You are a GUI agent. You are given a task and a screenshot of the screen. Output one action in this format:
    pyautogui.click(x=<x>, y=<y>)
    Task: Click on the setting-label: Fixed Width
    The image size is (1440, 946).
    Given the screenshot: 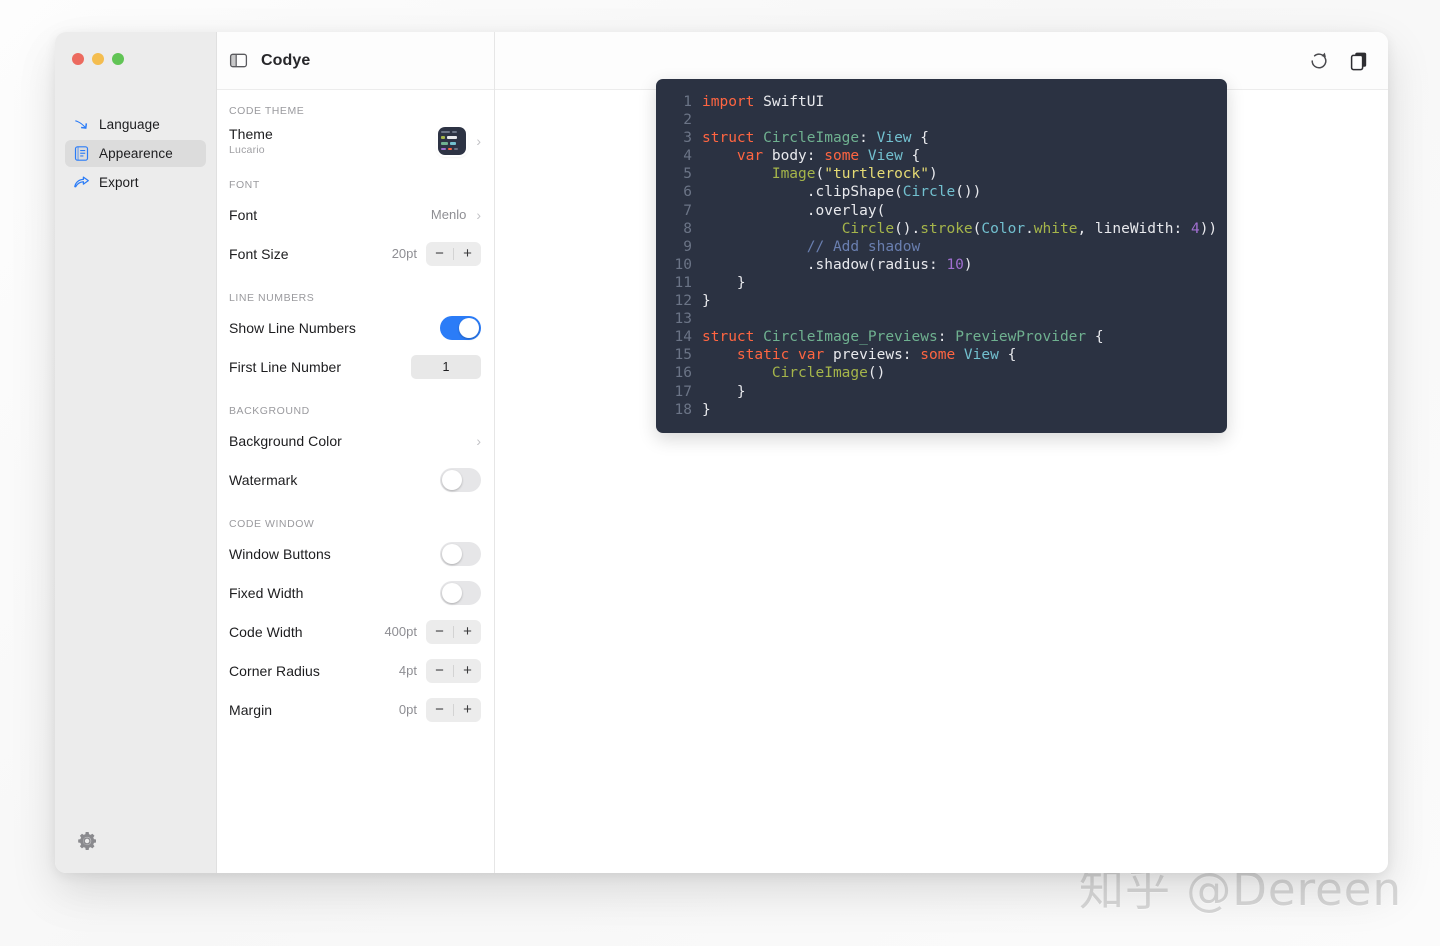 What is the action you would take?
    pyautogui.click(x=266, y=592)
    